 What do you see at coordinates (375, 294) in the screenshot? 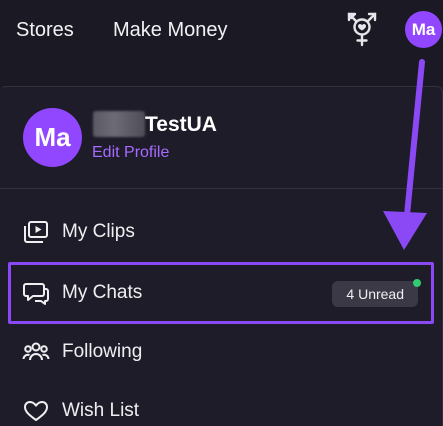
I see `unread-badge: 4 Unread` at bounding box center [375, 294].